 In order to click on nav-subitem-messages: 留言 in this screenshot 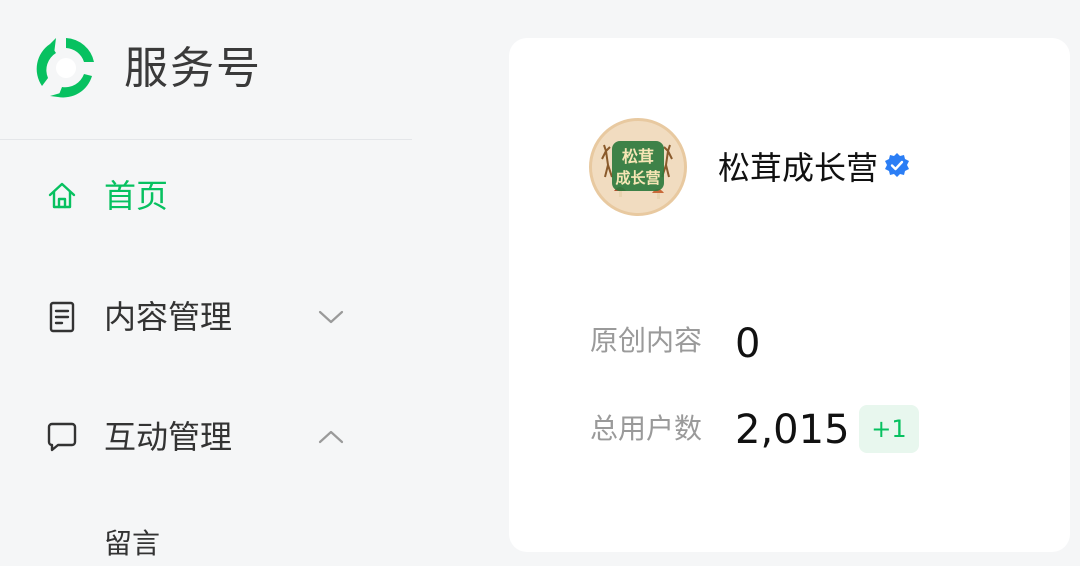, I will do `click(132, 544)`.